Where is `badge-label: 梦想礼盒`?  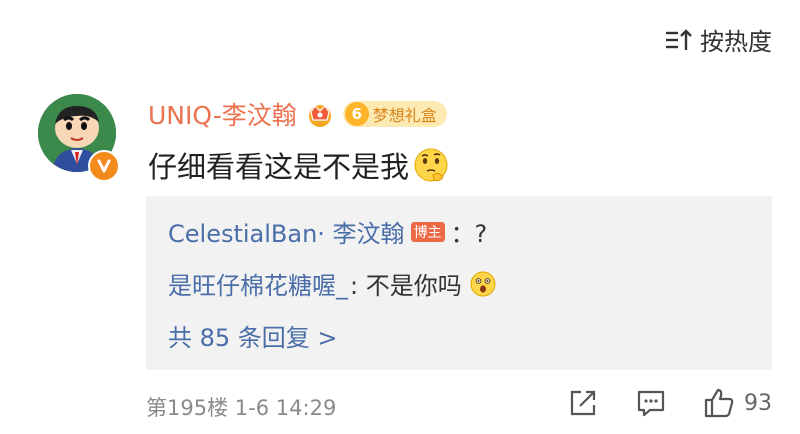
badge-label: 梦想礼盒 is located at coordinates (404, 115).